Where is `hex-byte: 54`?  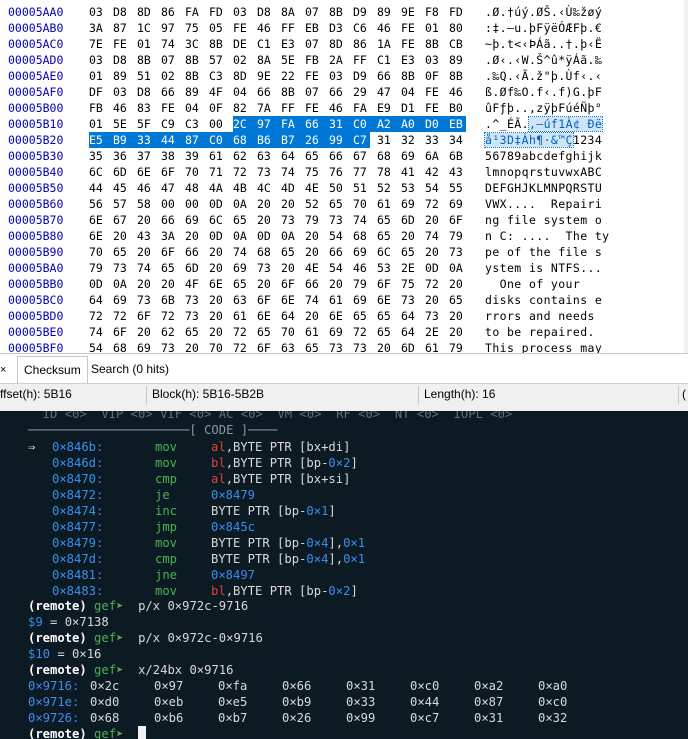
hex-byte: 54 is located at coordinates (97, 346).